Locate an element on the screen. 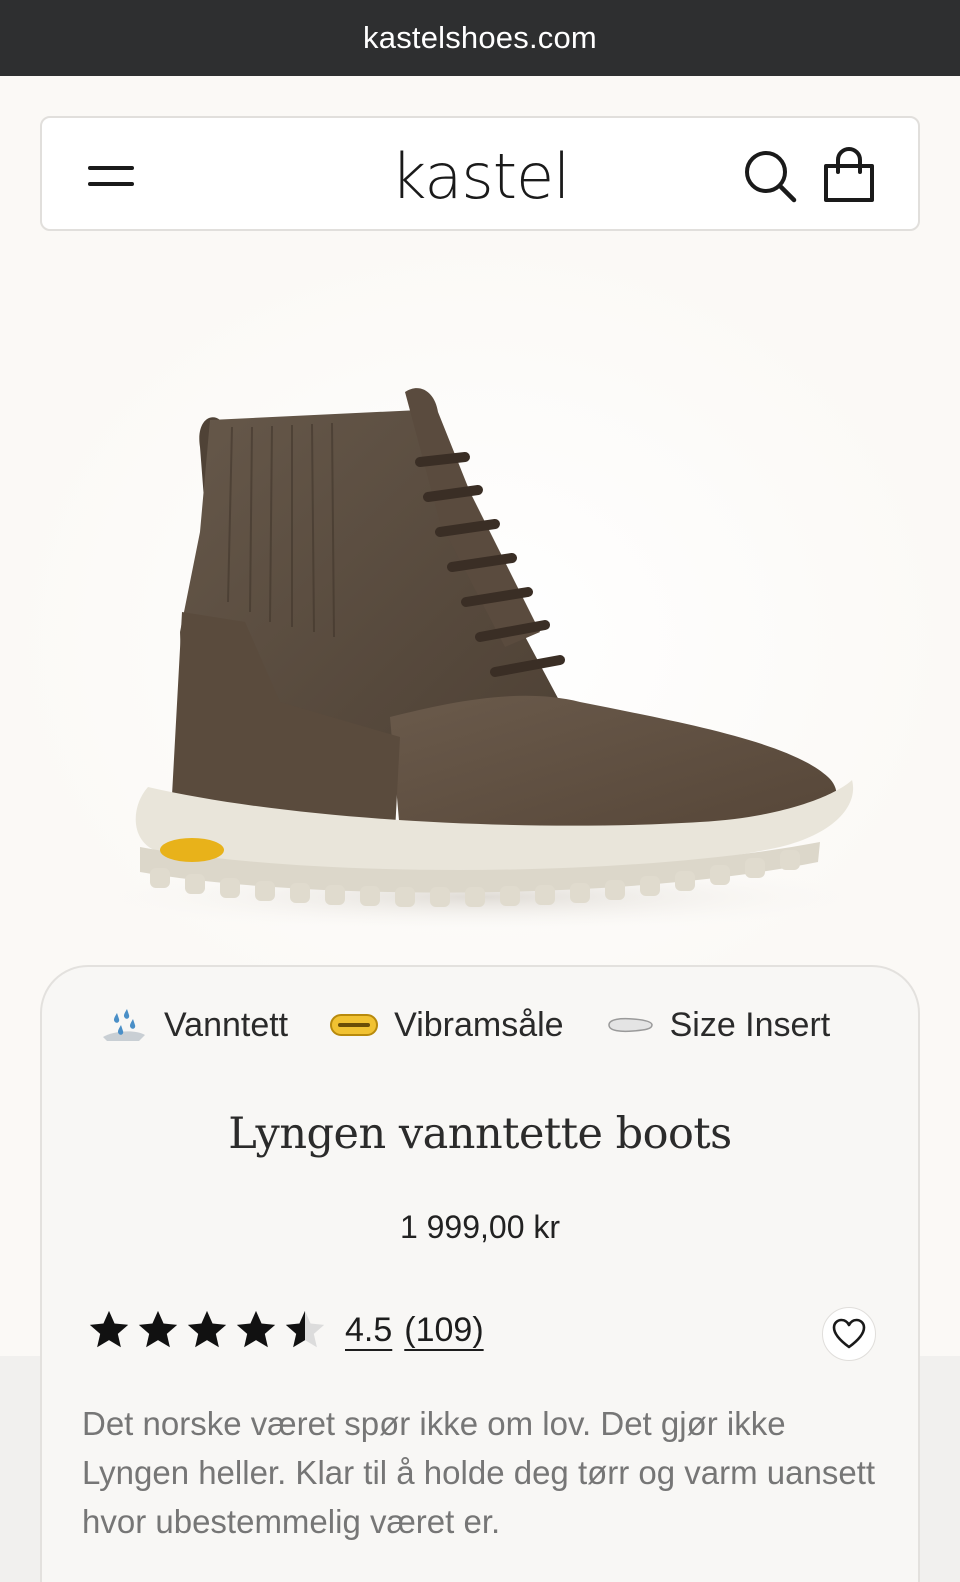  feature-label: Size Insert is located at coordinates (750, 1024).